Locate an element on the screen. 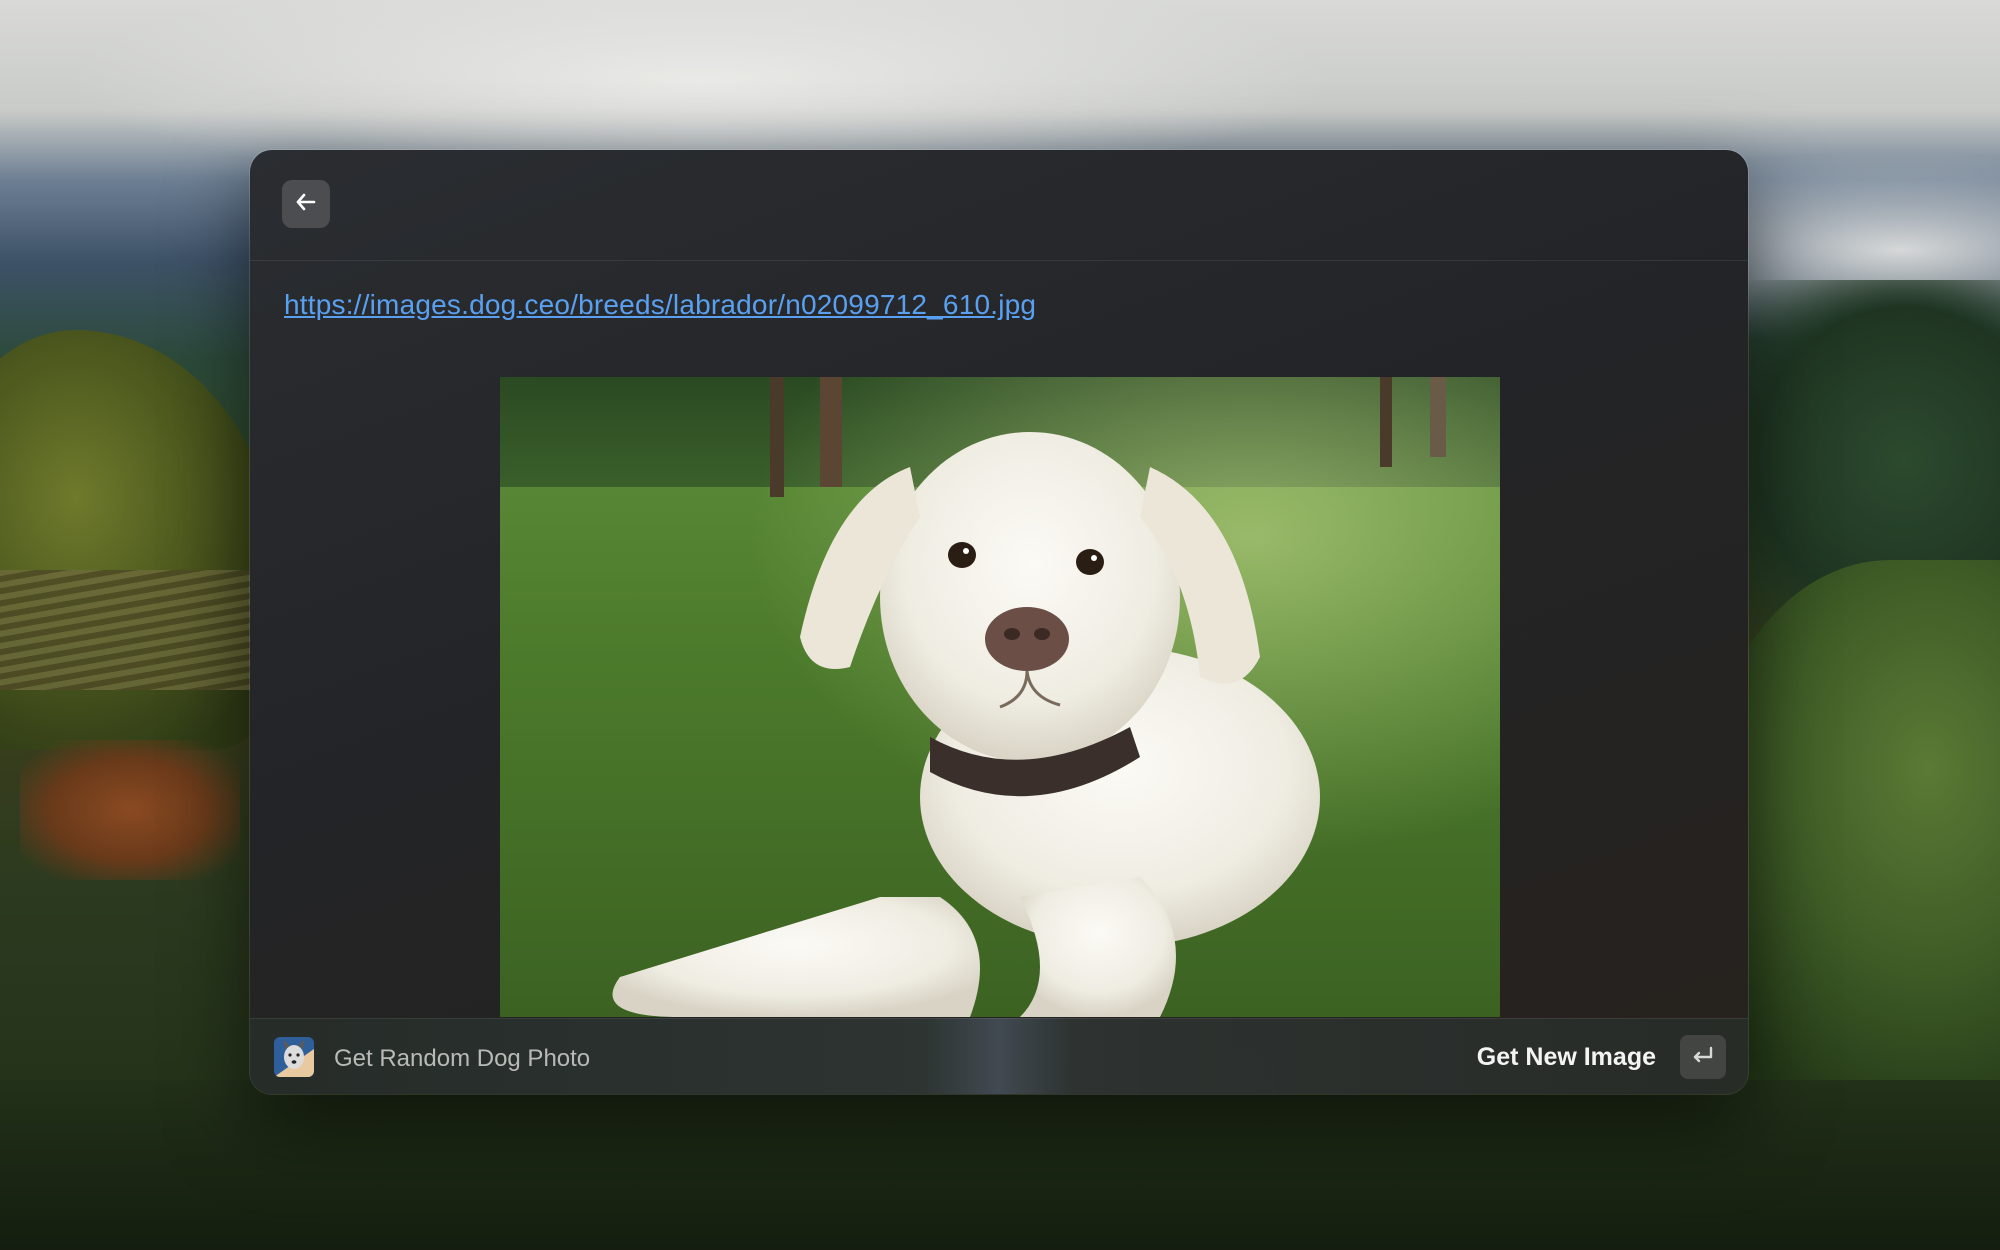  wallpaper-forest-bottom is located at coordinates (1000, 1165).